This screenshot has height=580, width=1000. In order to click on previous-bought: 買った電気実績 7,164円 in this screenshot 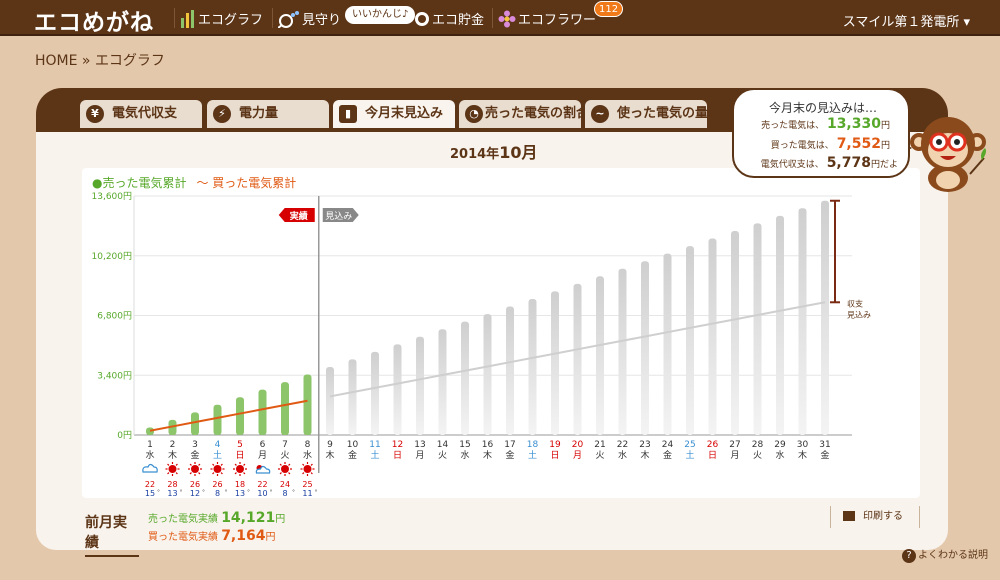, I will do `click(211, 536)`.